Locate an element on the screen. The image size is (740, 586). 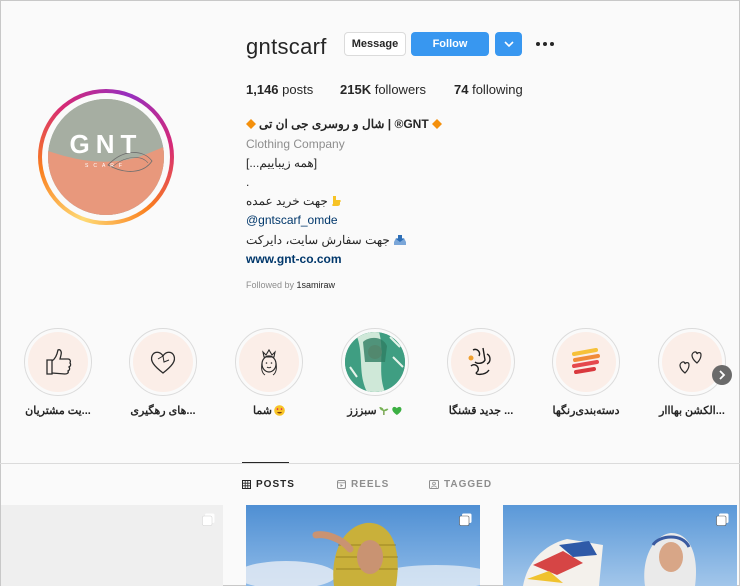
tab-tagged: TAGGED is located at coordinates (460, 484).